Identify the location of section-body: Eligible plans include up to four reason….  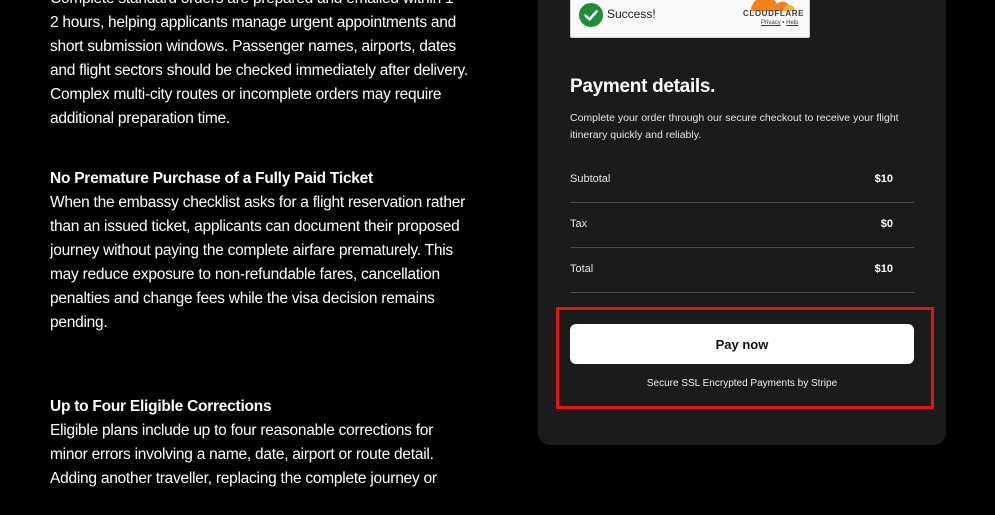
(243, 454).